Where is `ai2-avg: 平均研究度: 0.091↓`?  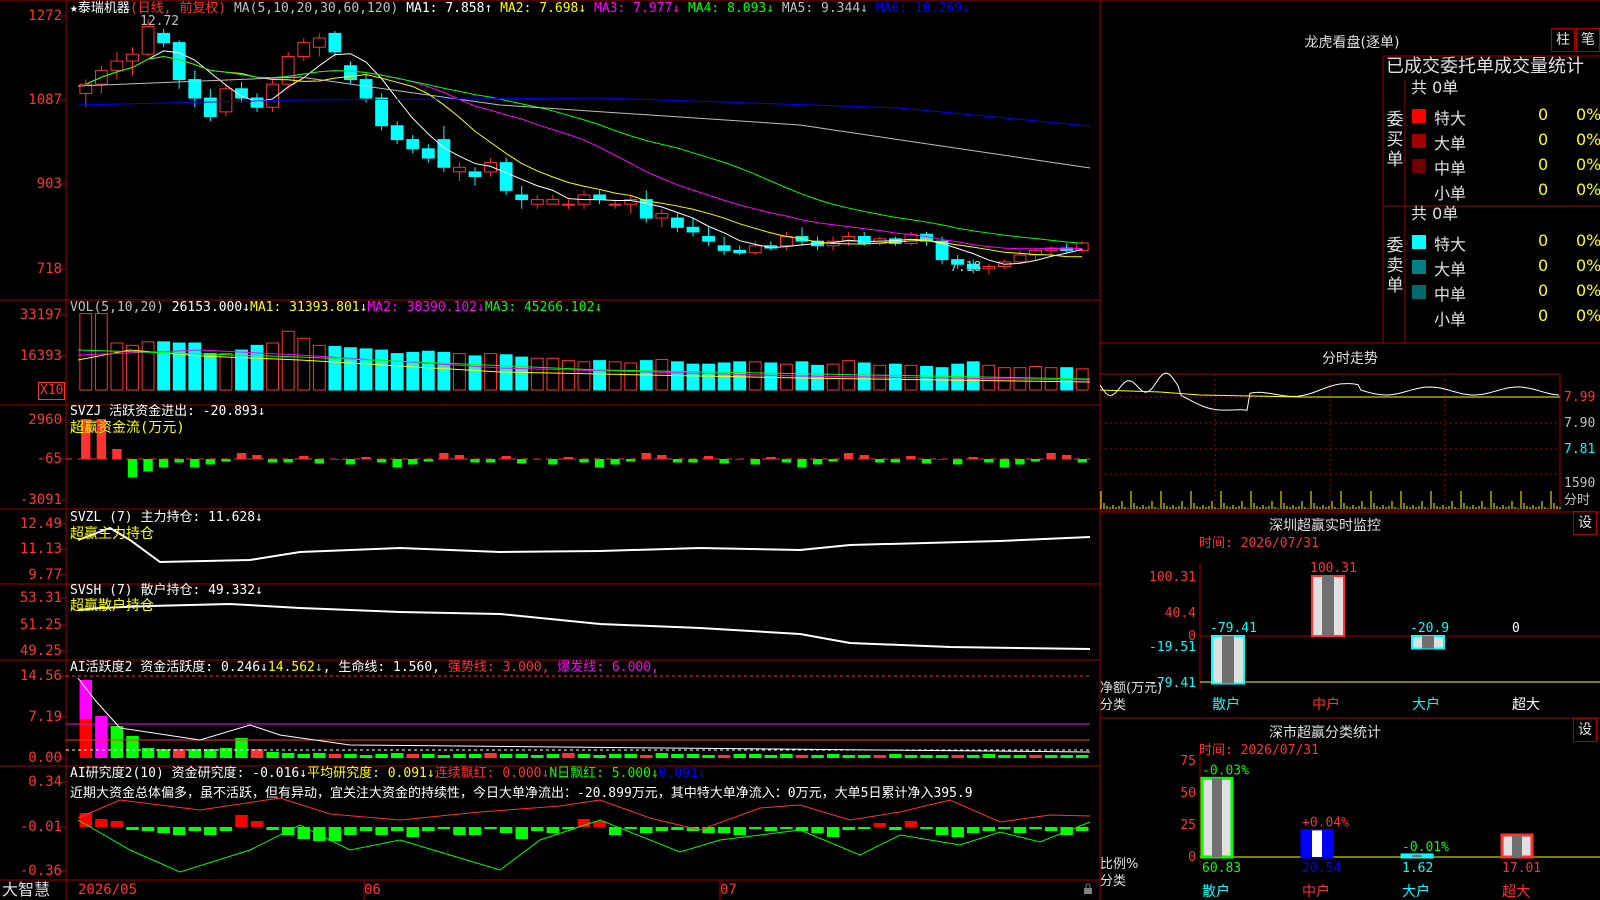
ai2-avg: 平均研究度: 0.091↓ is located at coordinates (371, 773).